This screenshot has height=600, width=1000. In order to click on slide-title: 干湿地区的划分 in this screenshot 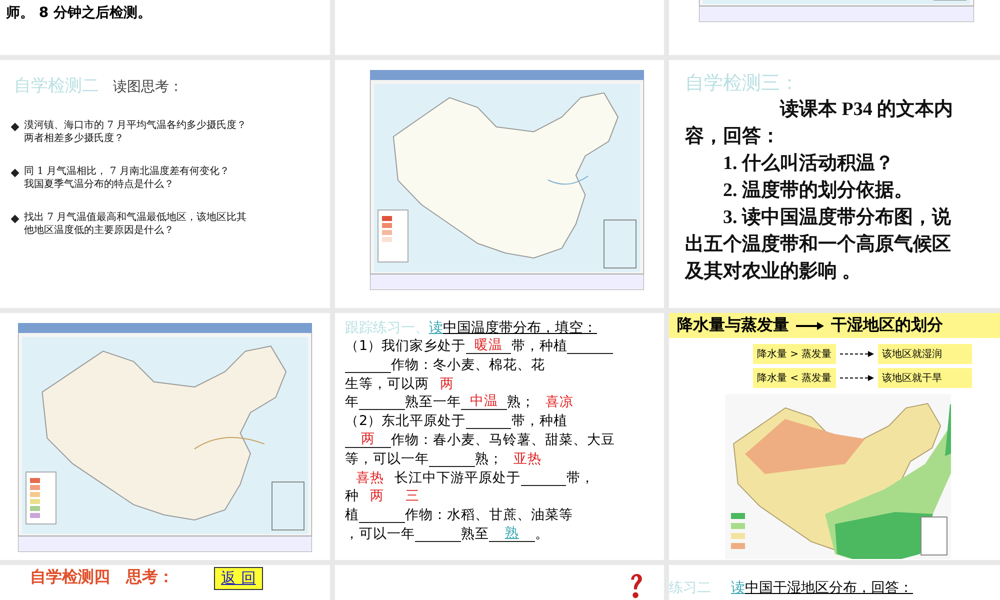, I will do `click(887, 325)`.